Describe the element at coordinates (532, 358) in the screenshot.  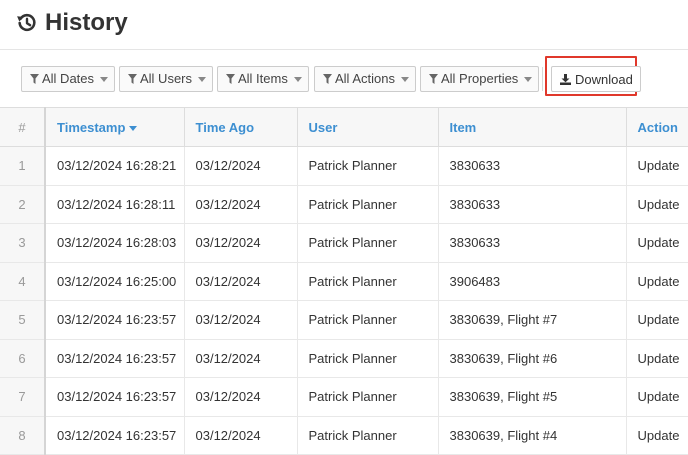
I see `cell-item: 3830639, Flight #6` at that location.